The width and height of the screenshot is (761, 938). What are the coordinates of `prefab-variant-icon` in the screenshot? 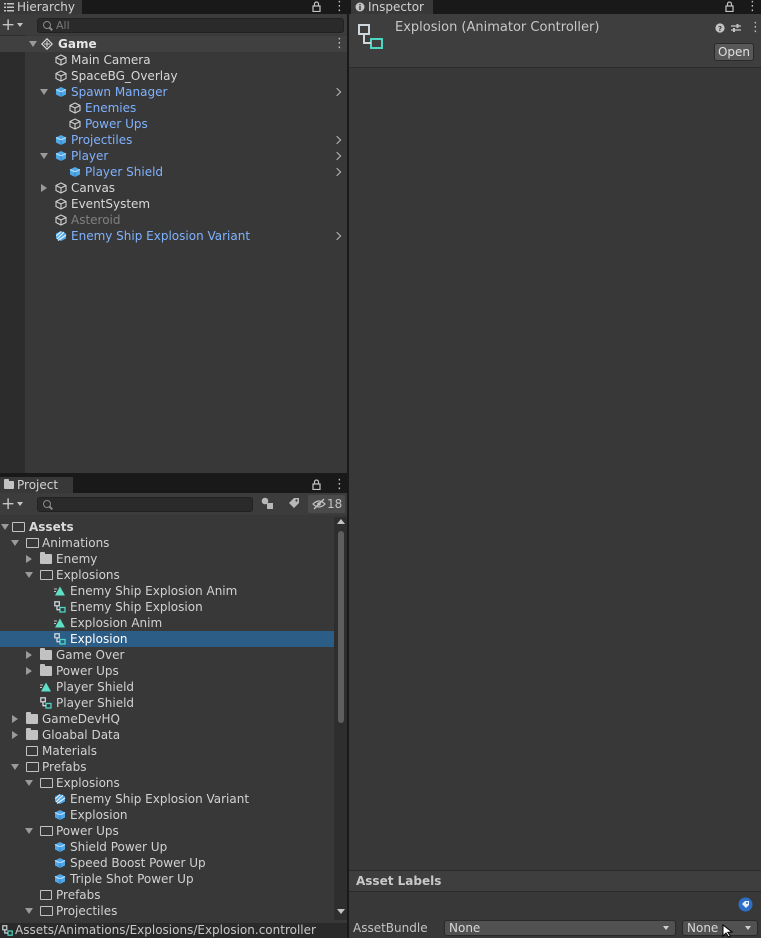 It's located at (61, 236).